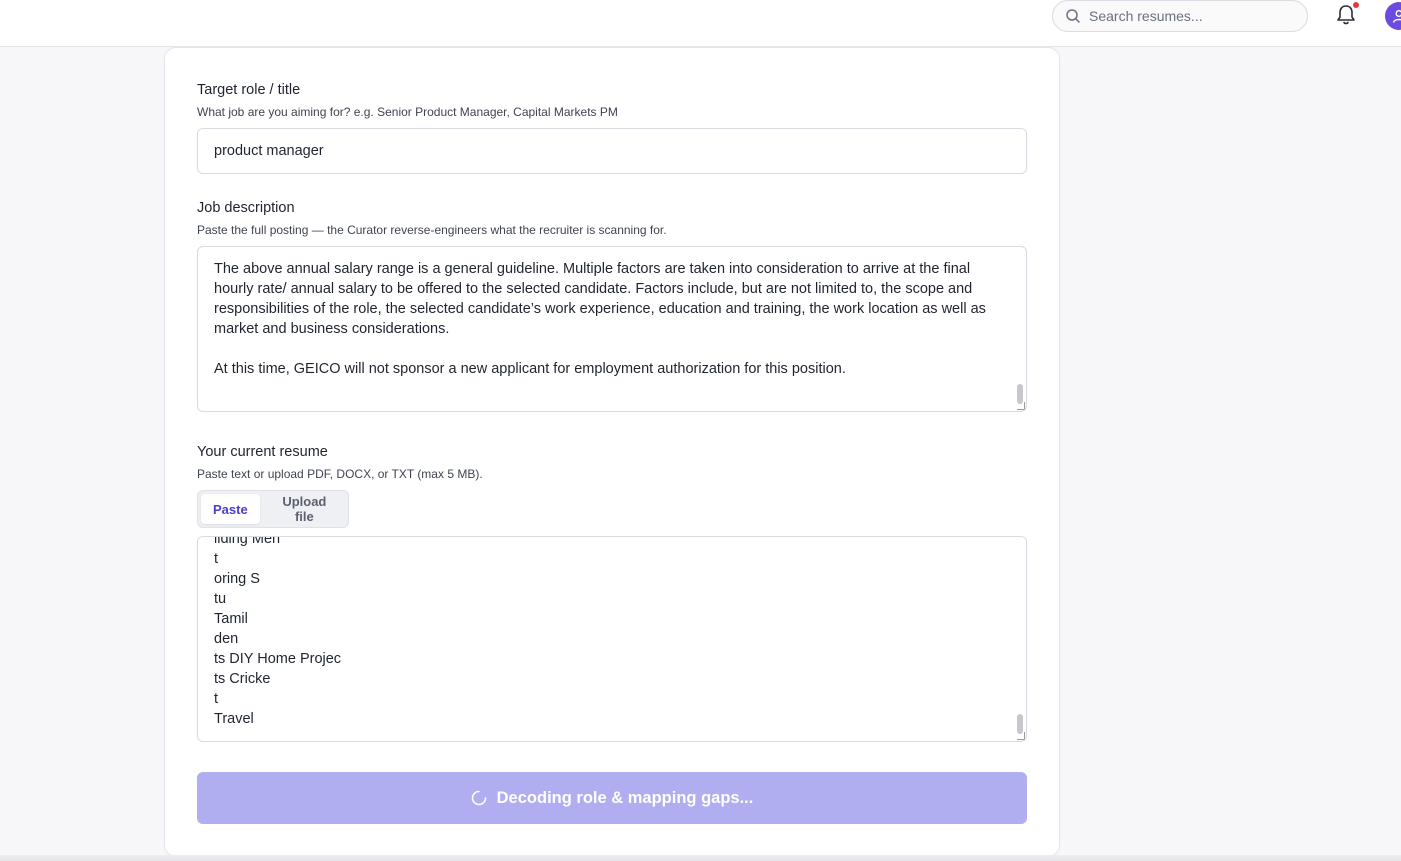 This screenshot has height=861, width=1401. What do you see at coordinates (1189, 16) in the screenshot?
I see `search-input` at bounding box center [1189, 16].